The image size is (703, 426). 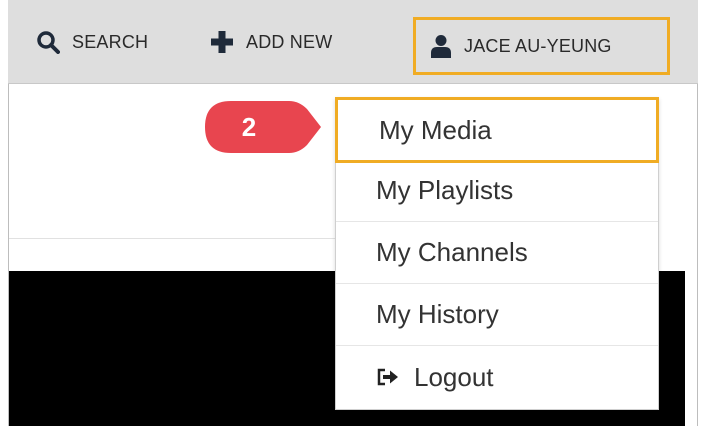 I want to click on menu-item-label: My Playlists, so click(x=445, y=190).